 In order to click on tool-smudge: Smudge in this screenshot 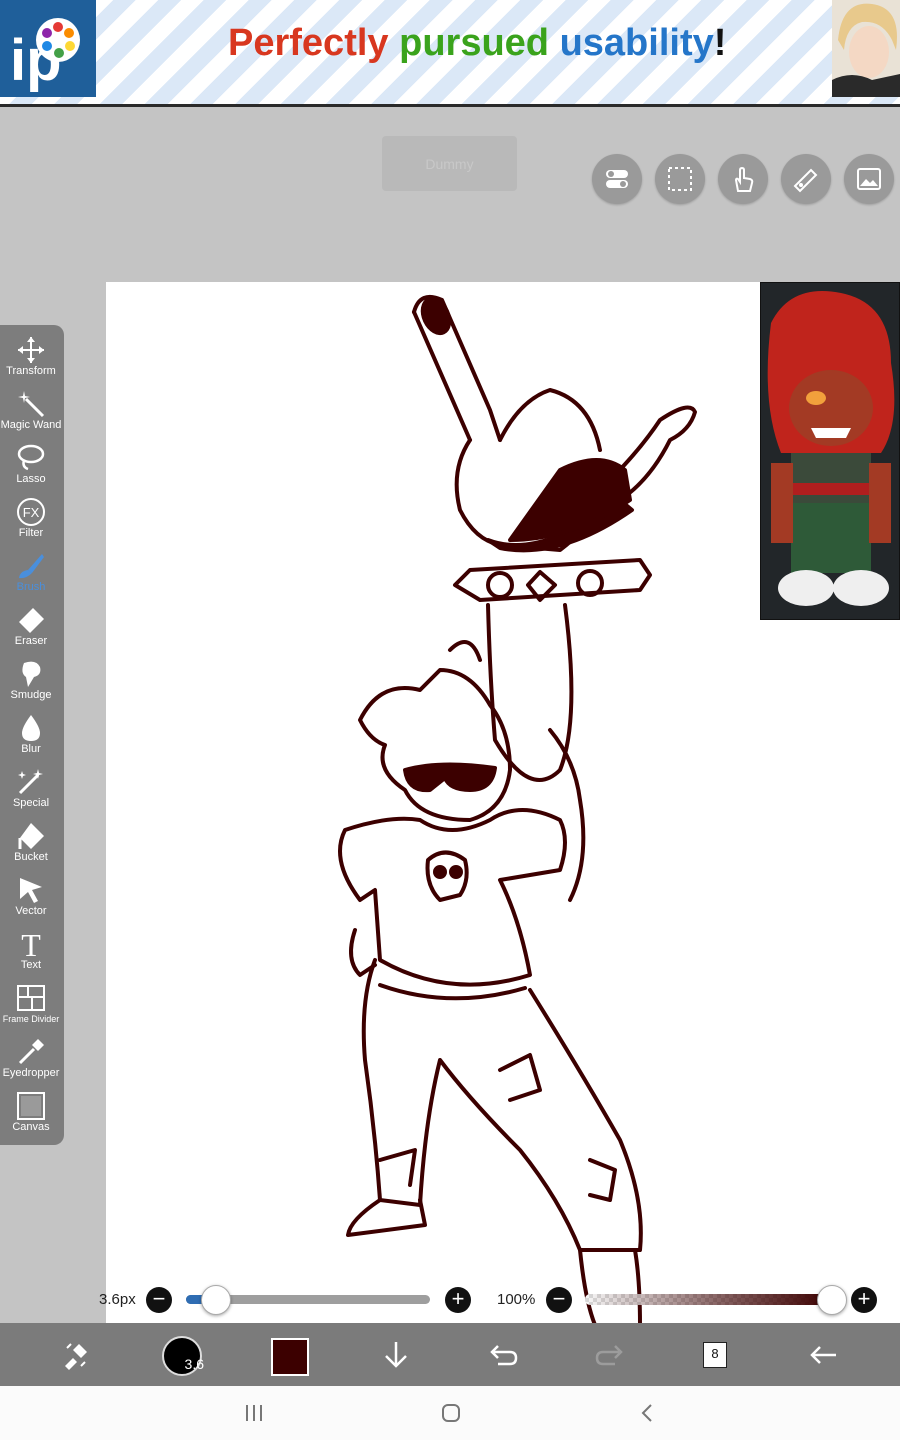, I will do `click(31, 680)`.